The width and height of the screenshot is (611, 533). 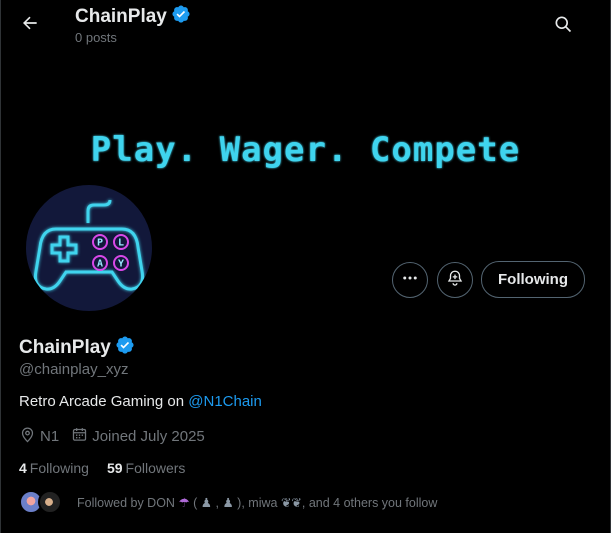 What do you see at coordinates (114, 468) in the screenshot?
I see `followers-count: 59` at bounding box center [114, 468].